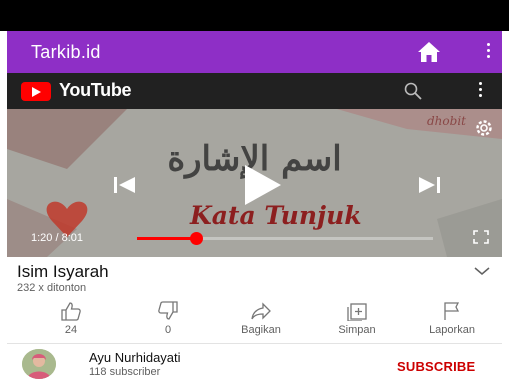 The height and width of the screenshot is (379, 509). What do you see at coordinates (357, 330) in the screenshot?
I see `save-label: Simpan` at bounding box center [357, 330].